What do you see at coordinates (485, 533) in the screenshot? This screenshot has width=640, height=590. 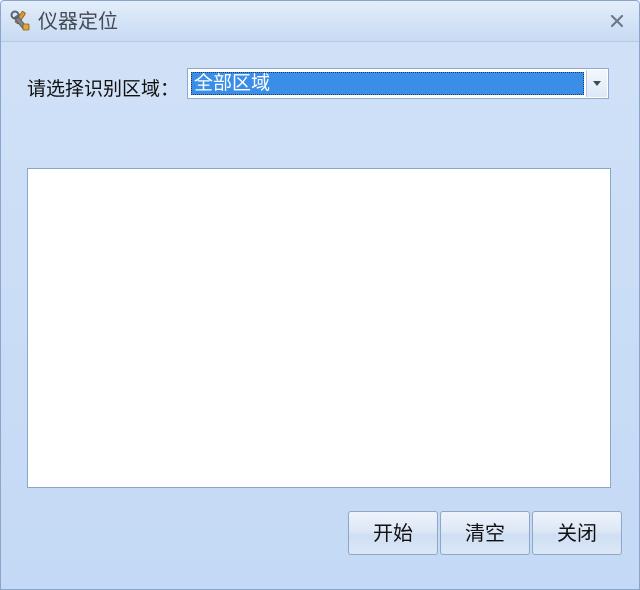 I see `clear-button: 清空` at bounding box center [485, 533].